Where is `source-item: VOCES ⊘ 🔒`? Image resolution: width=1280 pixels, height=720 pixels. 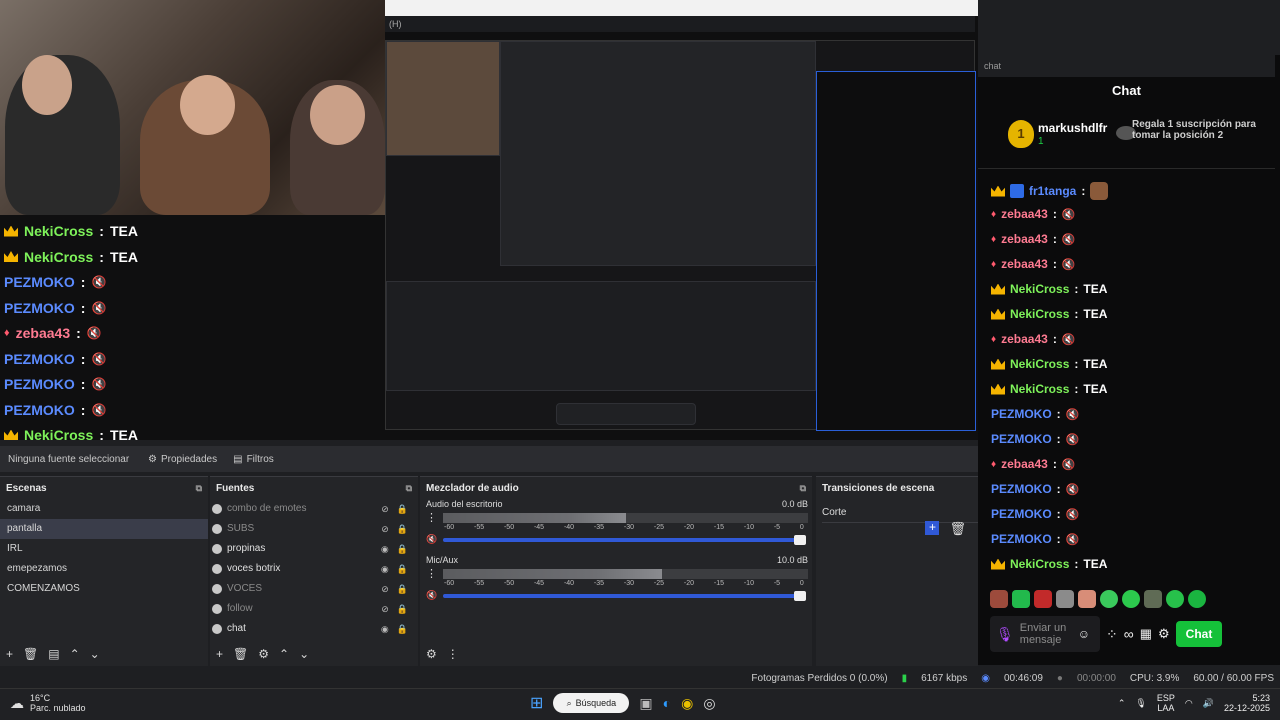 source-item: VOCES ⊘ 🔒 is located at coordinates (314, 589).